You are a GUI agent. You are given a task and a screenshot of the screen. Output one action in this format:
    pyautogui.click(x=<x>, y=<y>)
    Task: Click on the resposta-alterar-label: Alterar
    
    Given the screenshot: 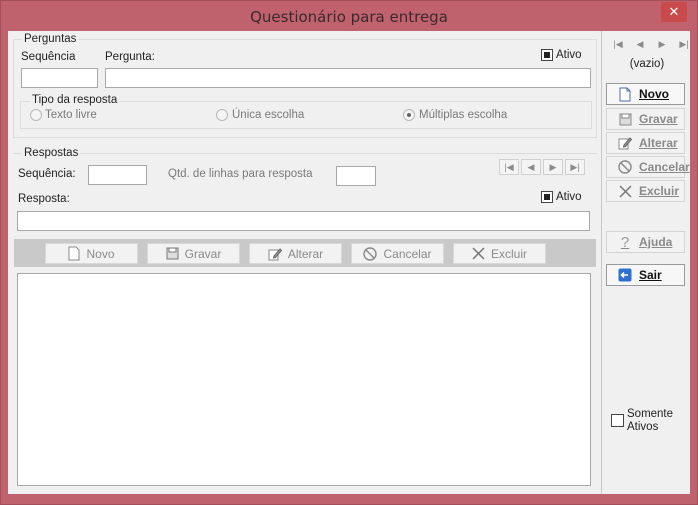 What is the action you would take?
    pyautogui.click(x=305, y=253)
    